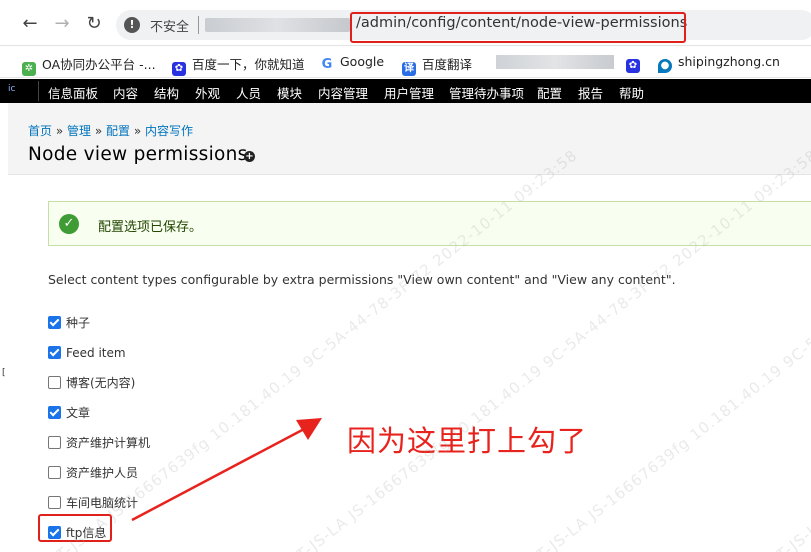 The image size is (811, 552). What do you see at coordinates (309, 429) in the screenshot?
I see `arrow-head` at bounding box center [309, 429].